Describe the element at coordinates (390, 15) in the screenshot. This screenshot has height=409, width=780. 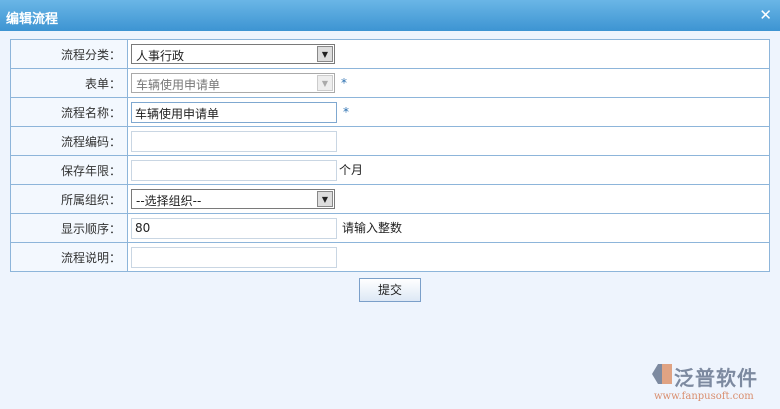
I see `dialog-titlebar: 编辑流程 ✕` at that location.